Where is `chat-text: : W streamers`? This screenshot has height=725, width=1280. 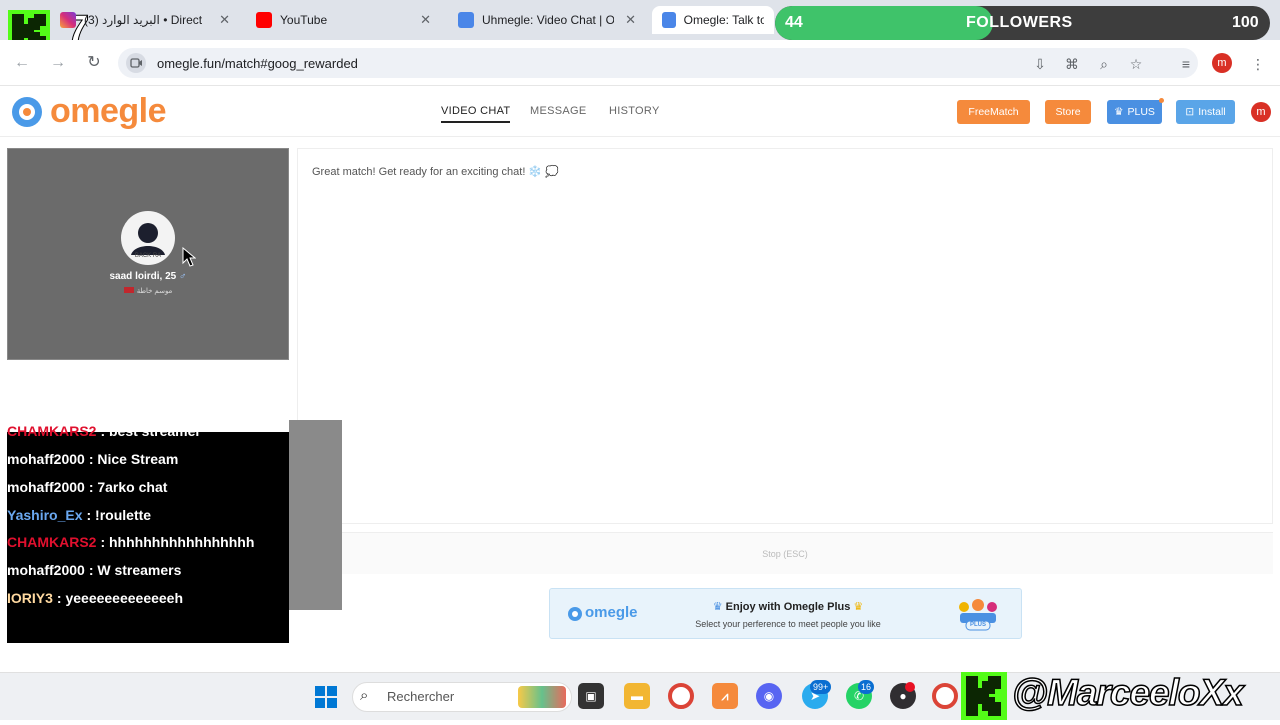 chat-text: : W streamers is located at coordinates (135, 570).